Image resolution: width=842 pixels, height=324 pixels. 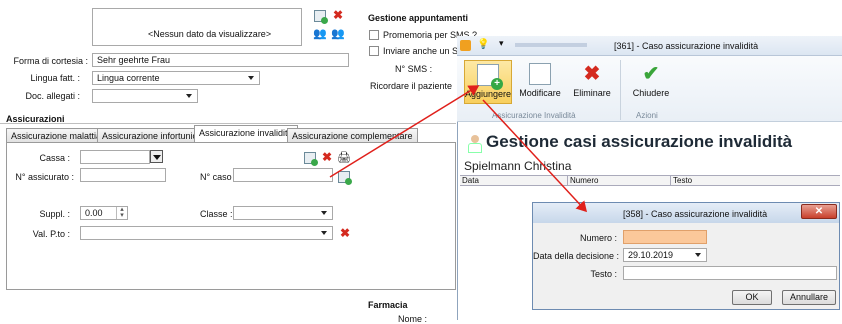 I want to click on people-icon: 👥, so click(x=320, y=33).